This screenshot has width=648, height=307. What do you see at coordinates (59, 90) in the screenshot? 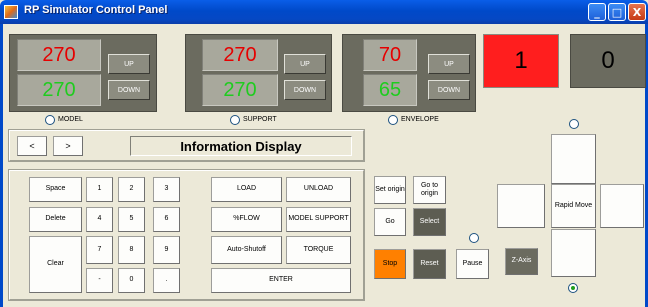
I see `model-bottom-value: 270` at bounding box center [59, 90].